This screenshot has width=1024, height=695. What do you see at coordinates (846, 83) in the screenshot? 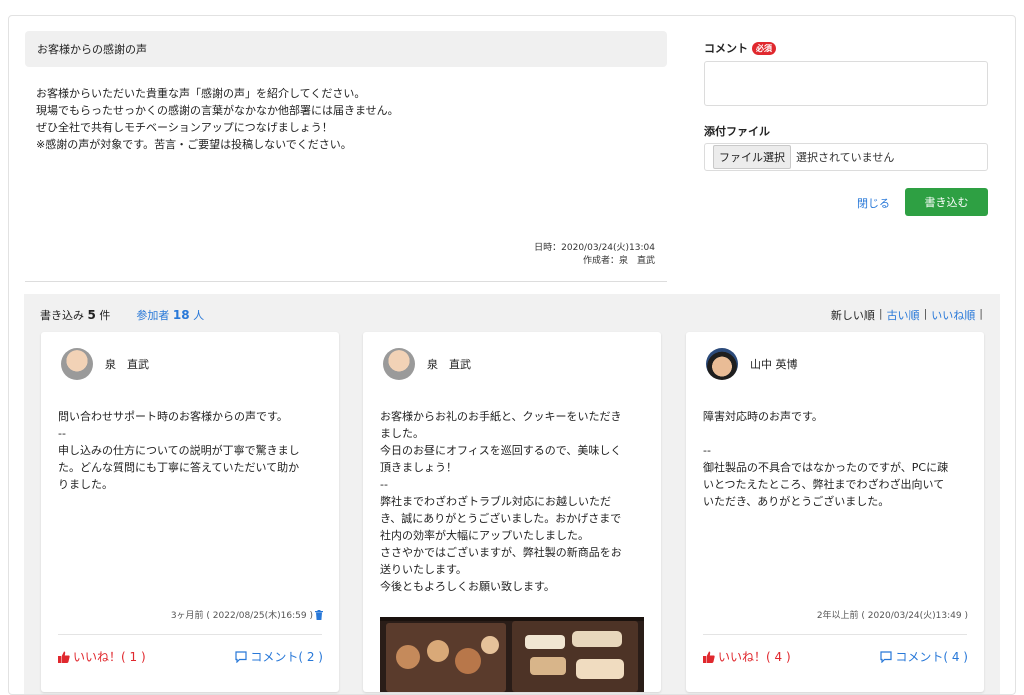
I see `comment-textarea` at bounding box center [846, 83].